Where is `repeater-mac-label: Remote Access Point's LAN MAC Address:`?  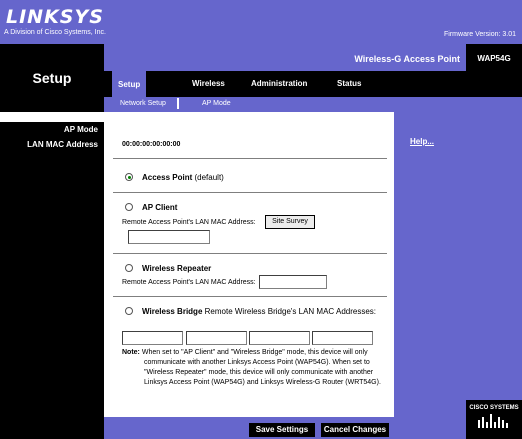 repeater-mac-label: Remote Access Point's LAN MAC Address: is located at coordinates (189, 282).